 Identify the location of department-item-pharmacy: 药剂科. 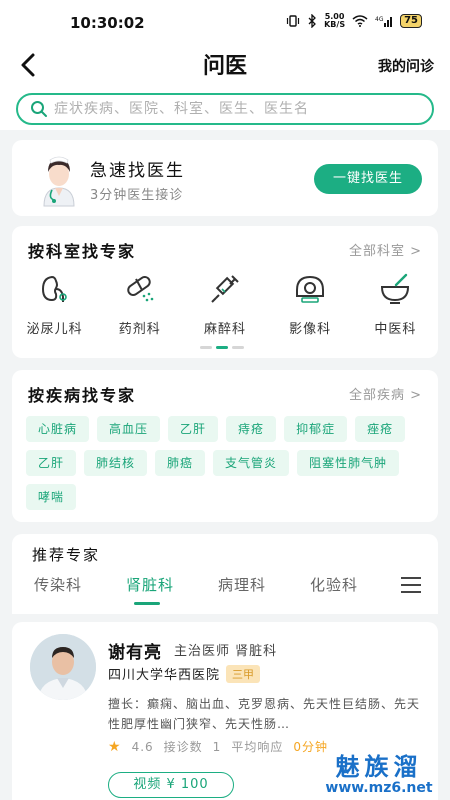
(139, 304).